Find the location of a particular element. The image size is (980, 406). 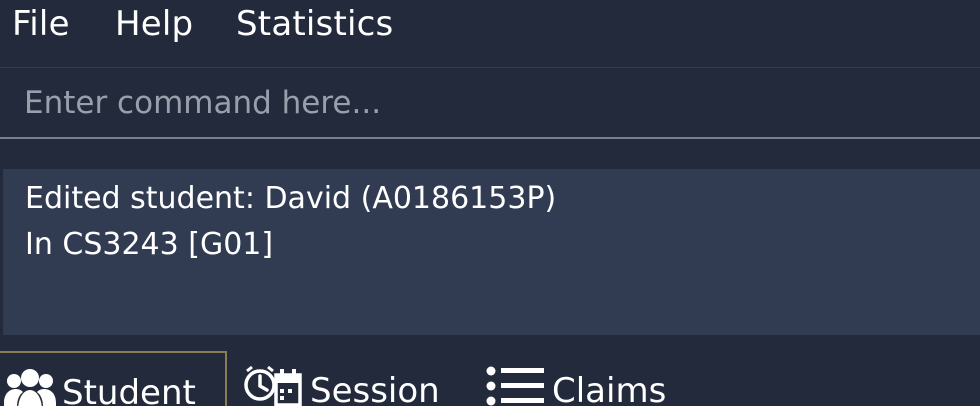

tab-session-label: Session is located at coordinates (375, 388).